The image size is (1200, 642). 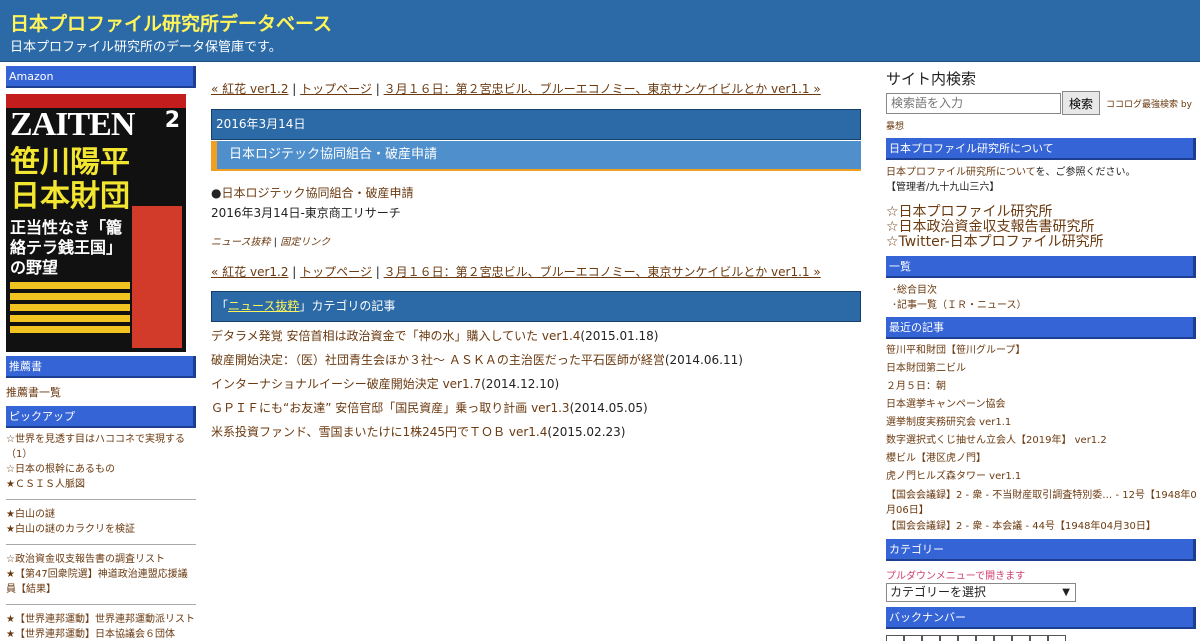 I want to click on about-text: を、ご参照ください。, so click(x=1085, y=172).